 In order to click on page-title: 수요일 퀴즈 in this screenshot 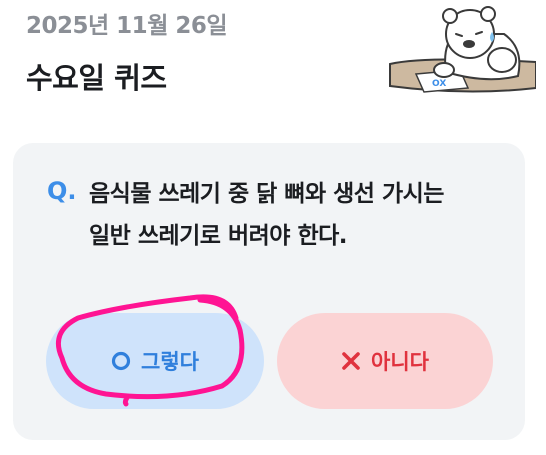, I will do `click(96, 78)`.